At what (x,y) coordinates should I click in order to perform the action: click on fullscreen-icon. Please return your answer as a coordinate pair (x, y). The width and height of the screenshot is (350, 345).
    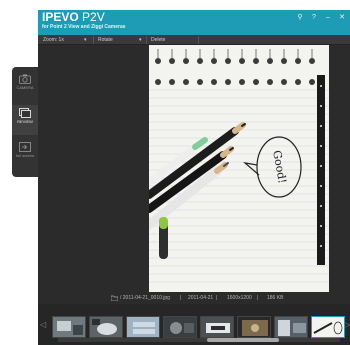
    Looking at the image, I should click on (25, 147).